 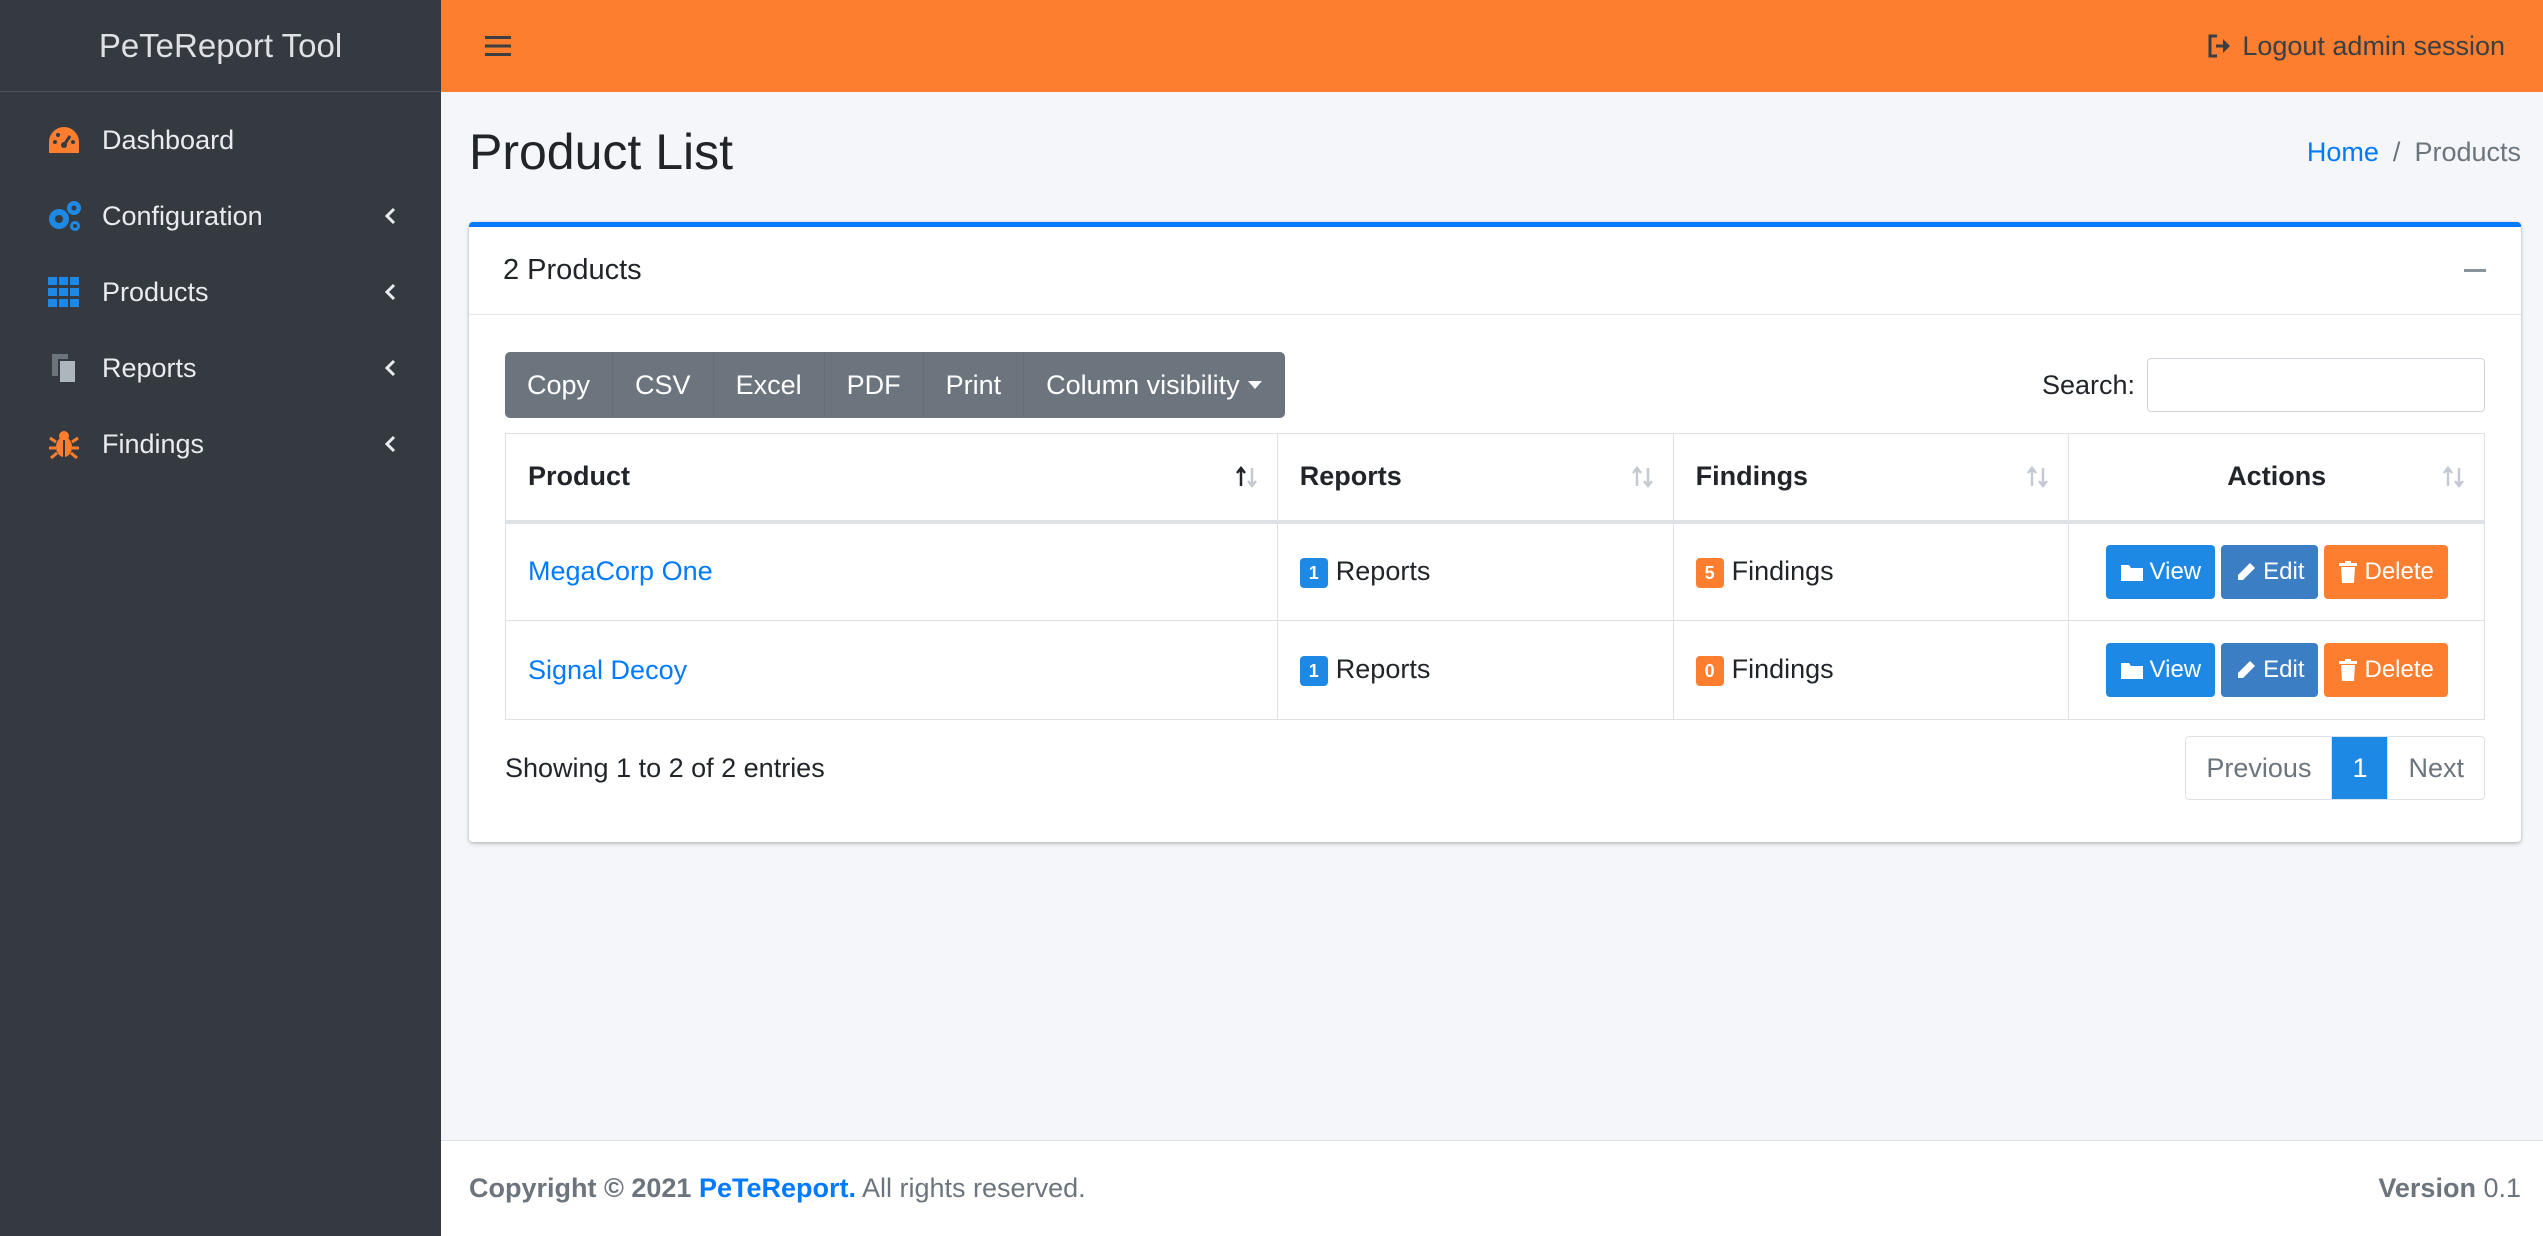 What do you see at coordinates (559, 385) in the screenshot?
I see `copy-button: Copy` at bounding box center [559, 385].